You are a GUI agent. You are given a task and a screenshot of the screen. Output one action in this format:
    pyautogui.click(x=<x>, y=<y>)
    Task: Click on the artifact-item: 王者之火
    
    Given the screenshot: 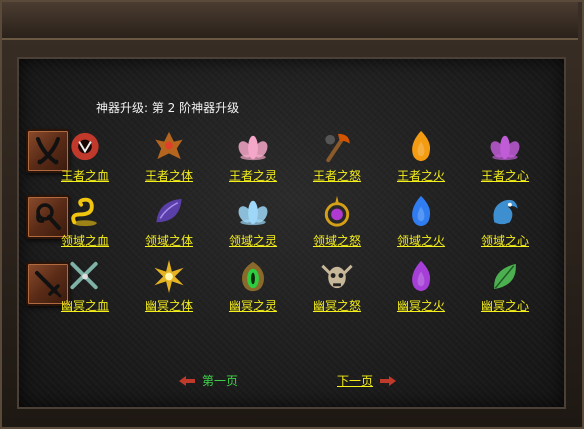 What is the action you would take?
    pyautogui.click(x=421, y=156)
    